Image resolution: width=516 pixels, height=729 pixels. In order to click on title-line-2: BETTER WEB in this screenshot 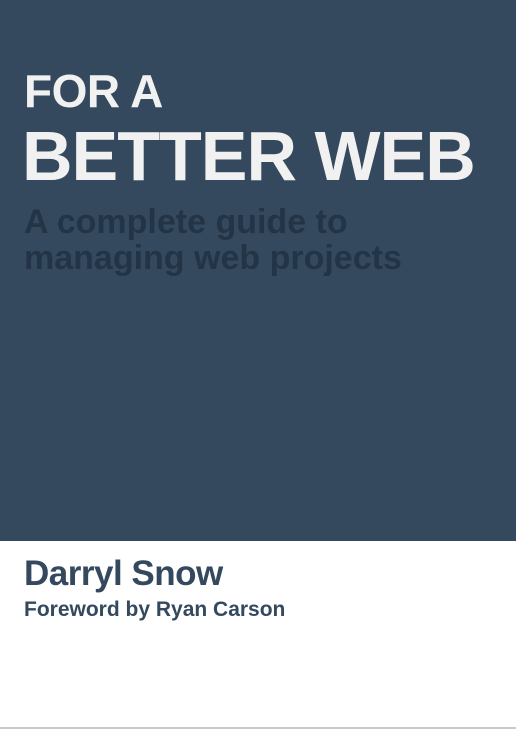, I will do `click(249, 156)`.